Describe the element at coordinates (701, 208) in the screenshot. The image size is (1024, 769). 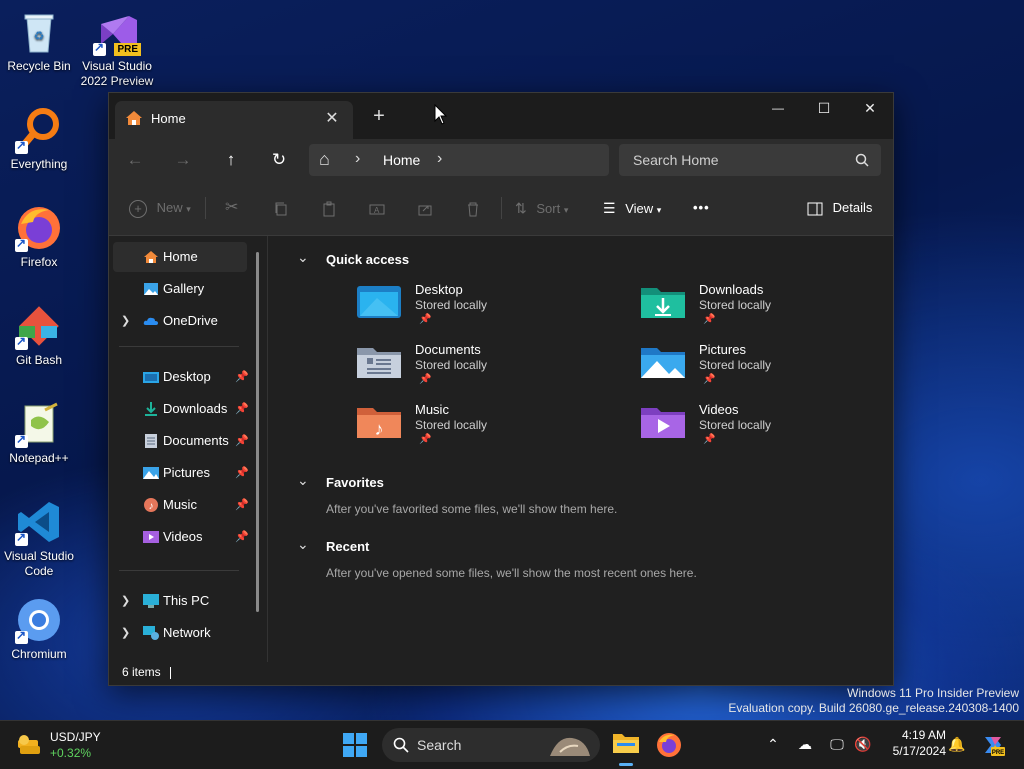
I see `see-more-button: •••` at that location.